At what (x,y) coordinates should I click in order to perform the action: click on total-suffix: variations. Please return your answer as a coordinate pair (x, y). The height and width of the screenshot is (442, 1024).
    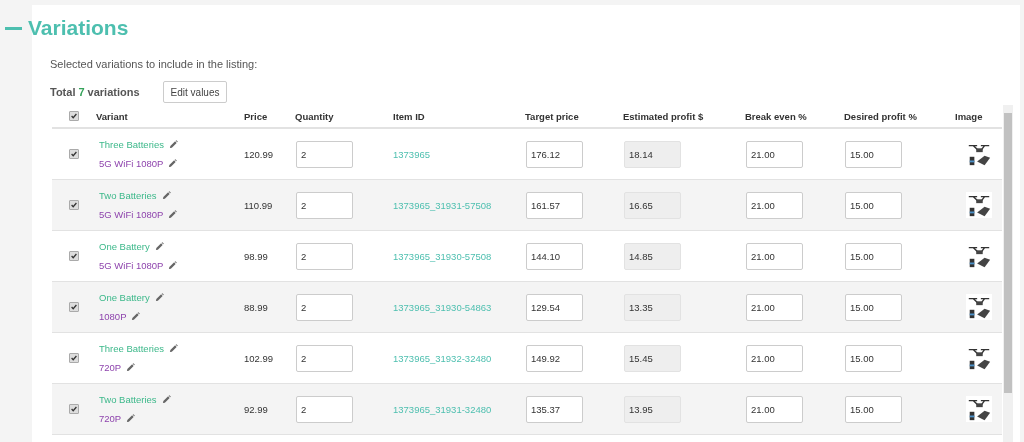
    Looking at the image, I should click on (113, 92).